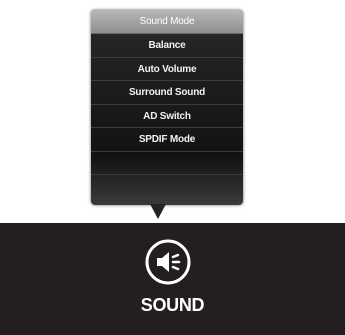  I want to click on menu-item-spdif-mode: SPDIF Mode, so click(167, 140).